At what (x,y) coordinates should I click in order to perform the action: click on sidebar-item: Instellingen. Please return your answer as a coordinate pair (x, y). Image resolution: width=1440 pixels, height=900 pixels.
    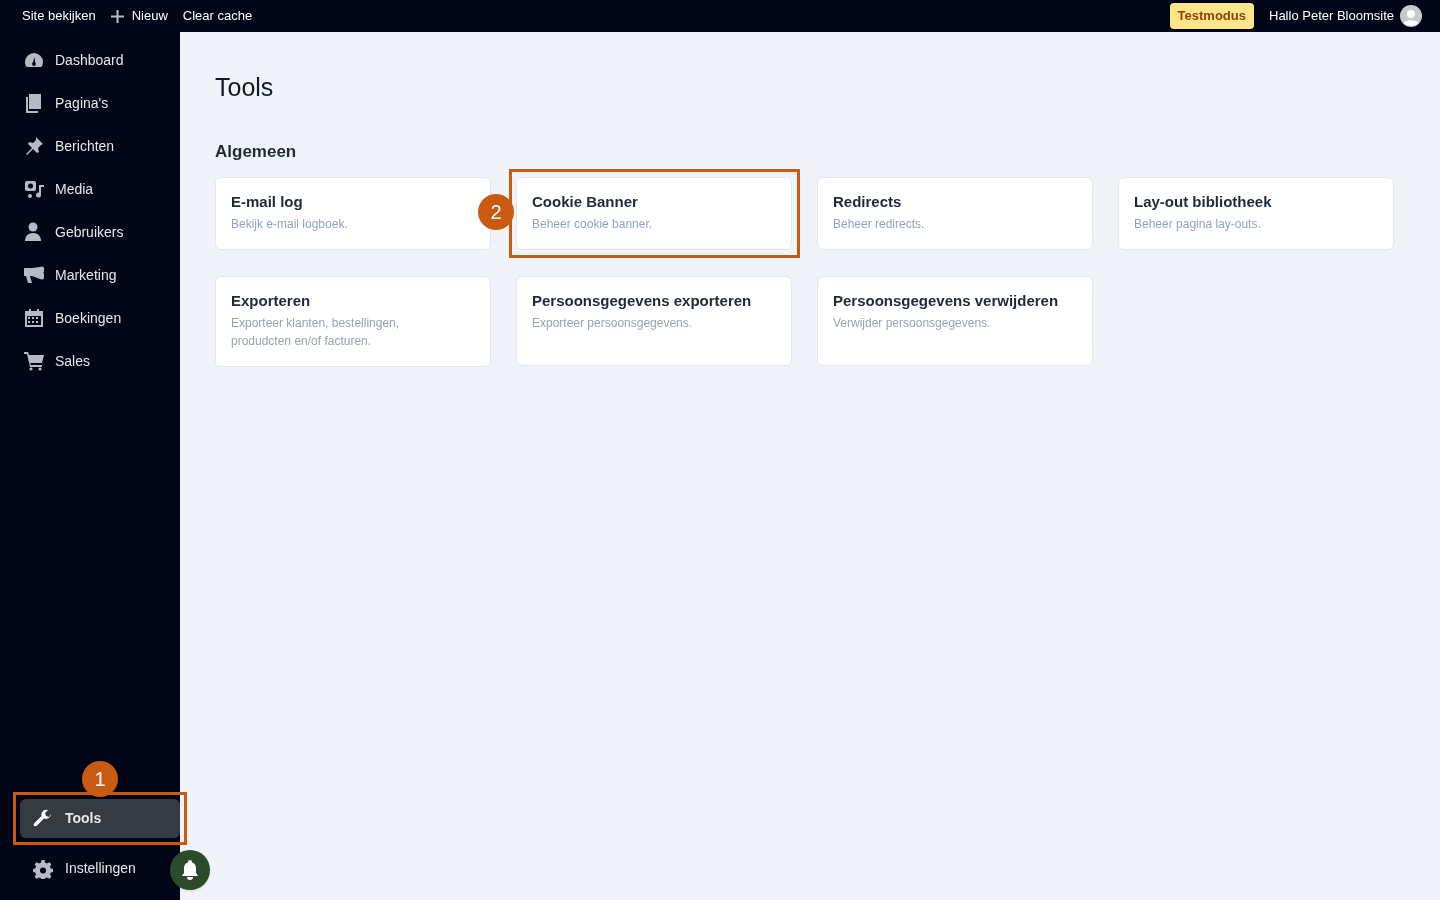
    Looking at the image, I should click on (100, 868).